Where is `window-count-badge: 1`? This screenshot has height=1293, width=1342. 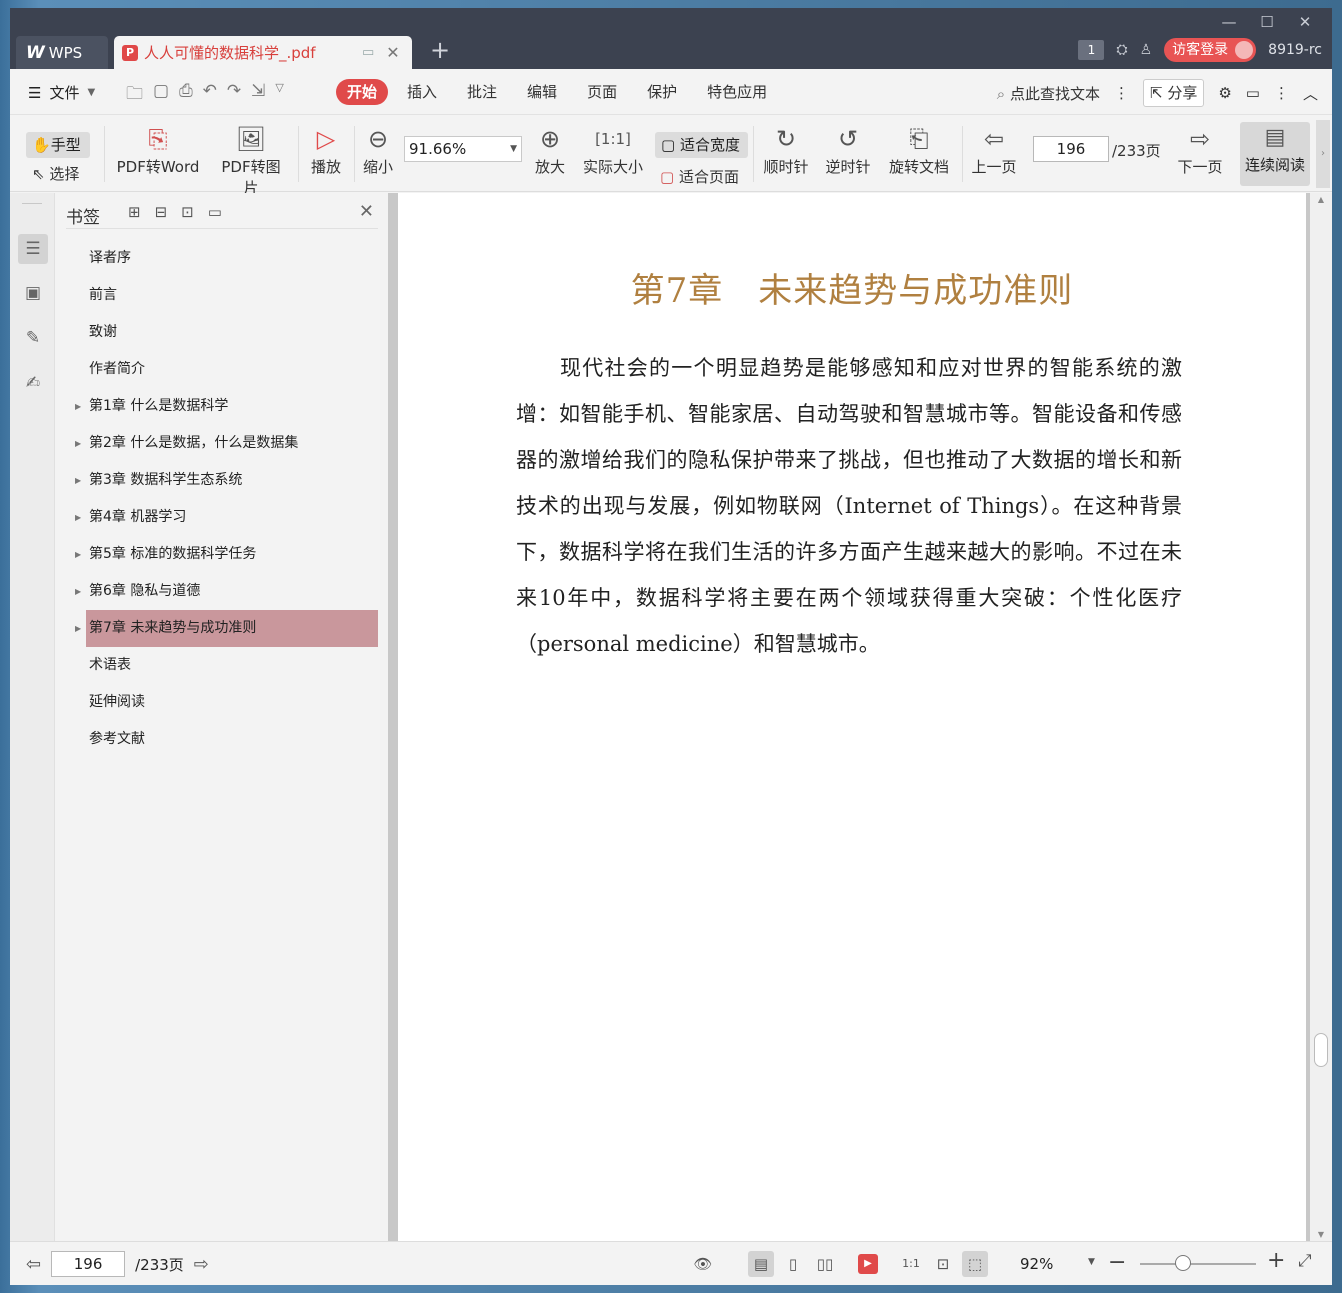
window-count-badge: 1 is located at coordinates (1091, 50).